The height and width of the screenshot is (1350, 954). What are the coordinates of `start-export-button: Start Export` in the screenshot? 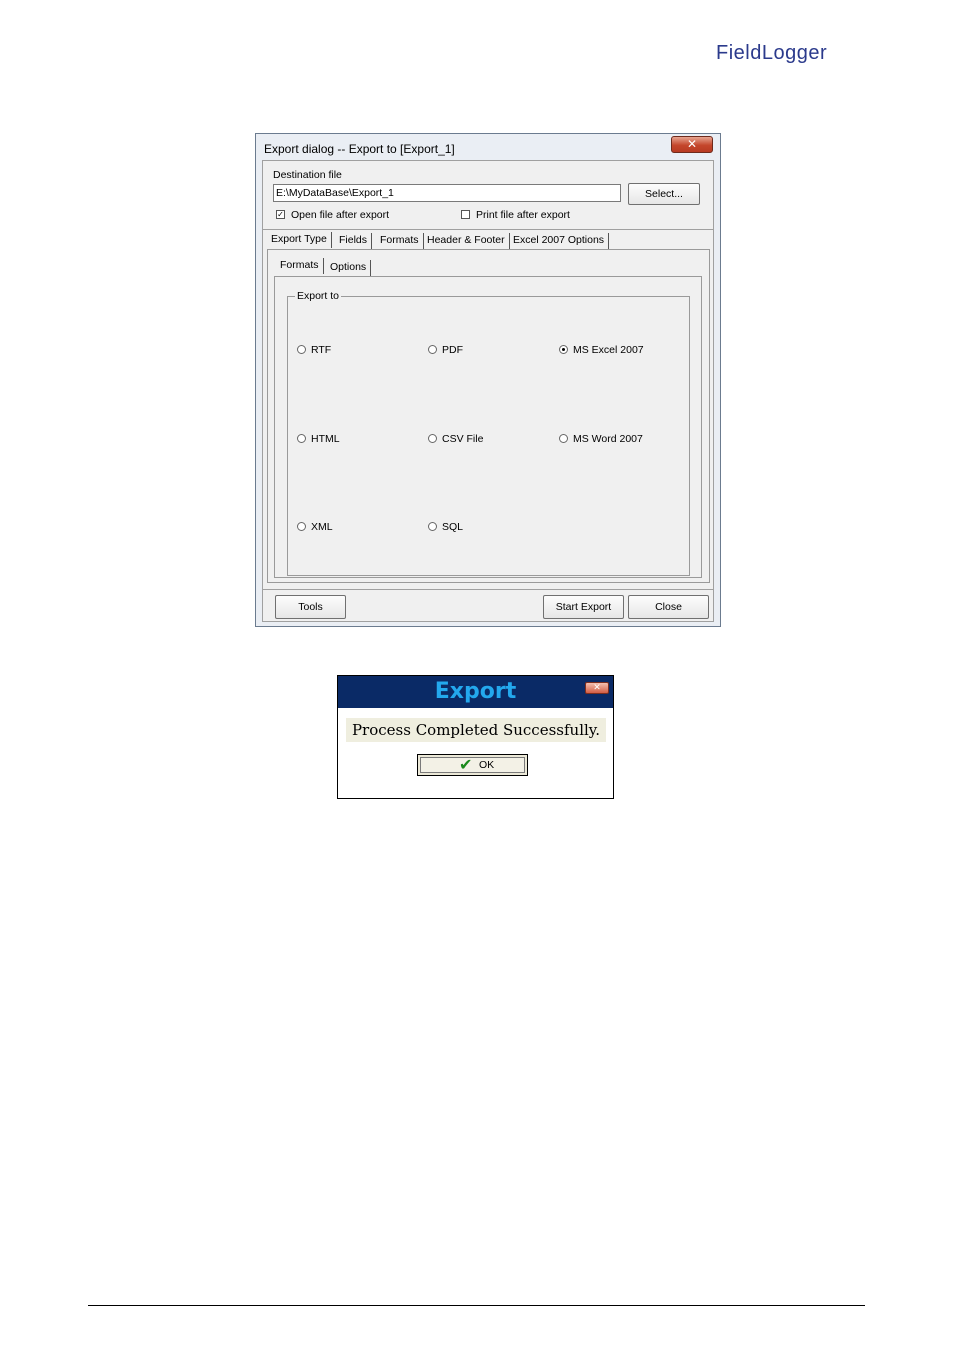 It's located at (583, 607).